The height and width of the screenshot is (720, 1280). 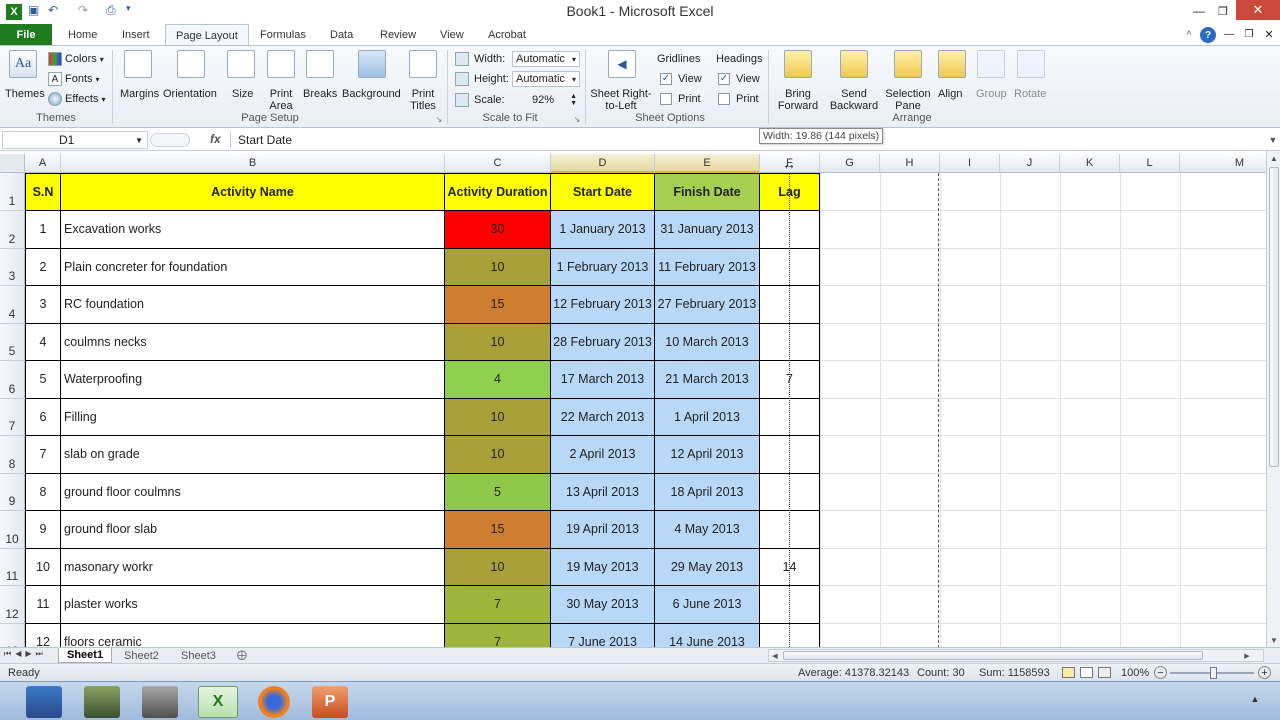 I want to click on table-cell-finish: 31 January 2013, so click(x=707, y=230).